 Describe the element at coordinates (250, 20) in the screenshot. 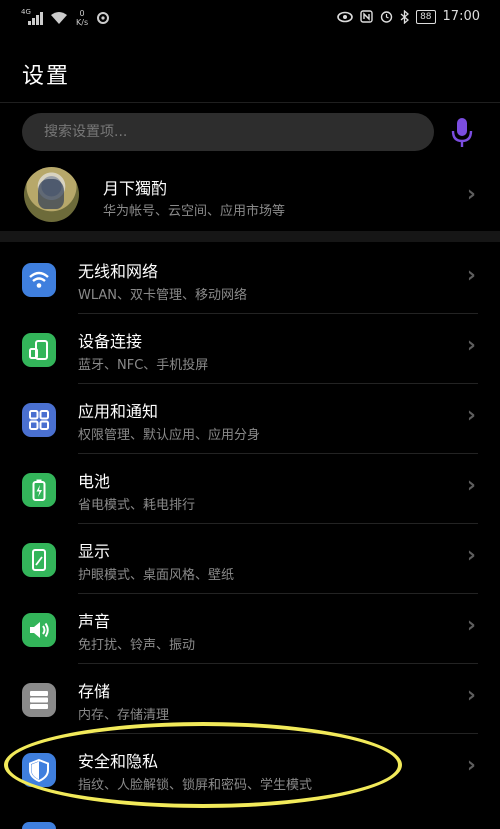

I see `status-bar: 4G 0 K/s 88 17:00` at that location.